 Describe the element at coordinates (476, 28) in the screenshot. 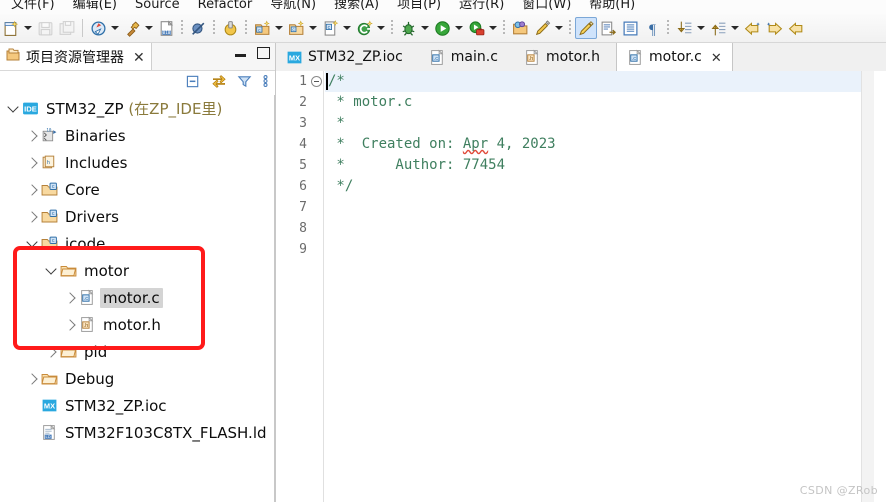

I see `run-external-tools-icon` at that location.